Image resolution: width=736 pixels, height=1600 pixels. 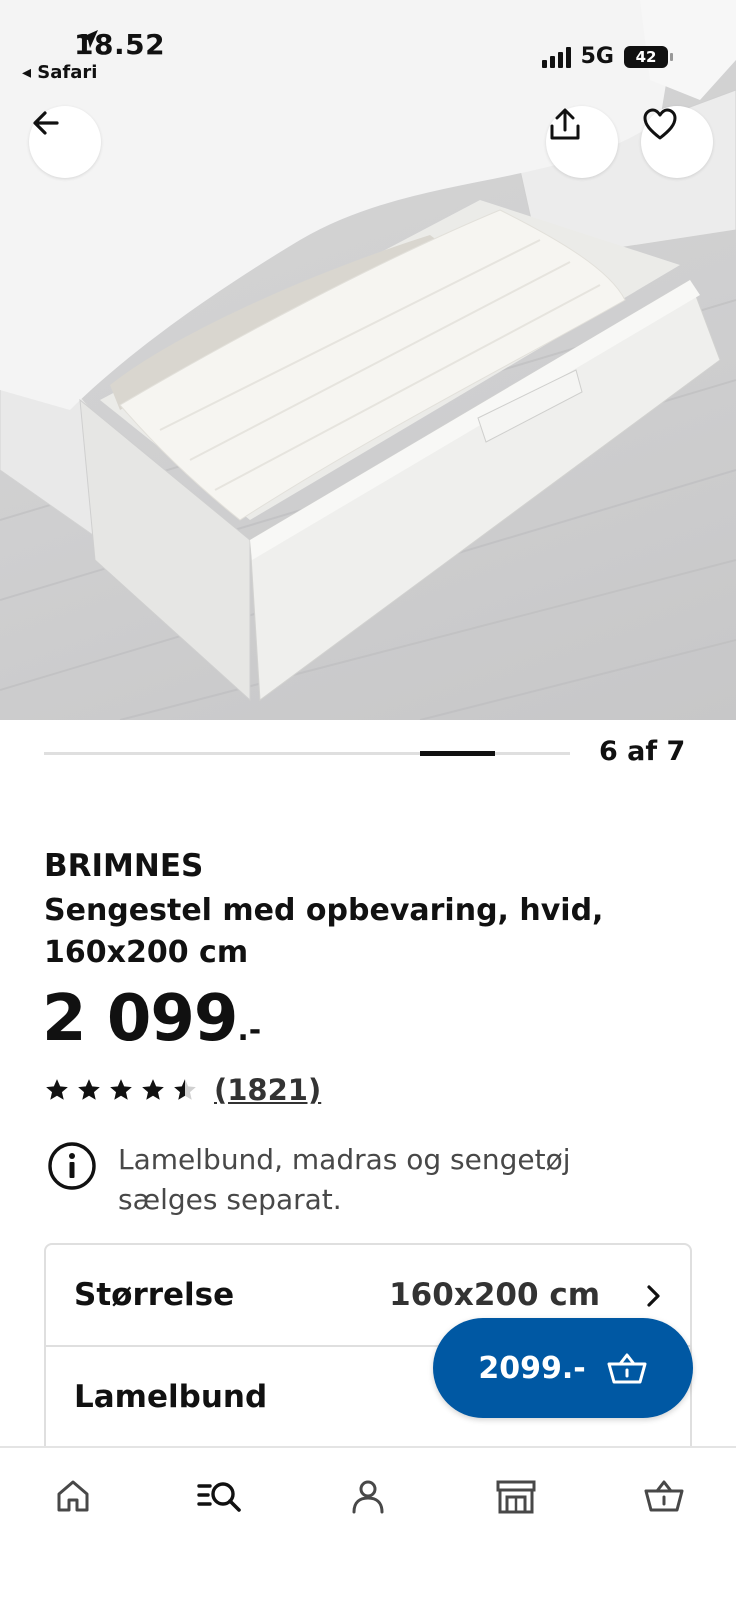 I want to click on back-app-label: ◂ Safari, so click(x=60, y=72).